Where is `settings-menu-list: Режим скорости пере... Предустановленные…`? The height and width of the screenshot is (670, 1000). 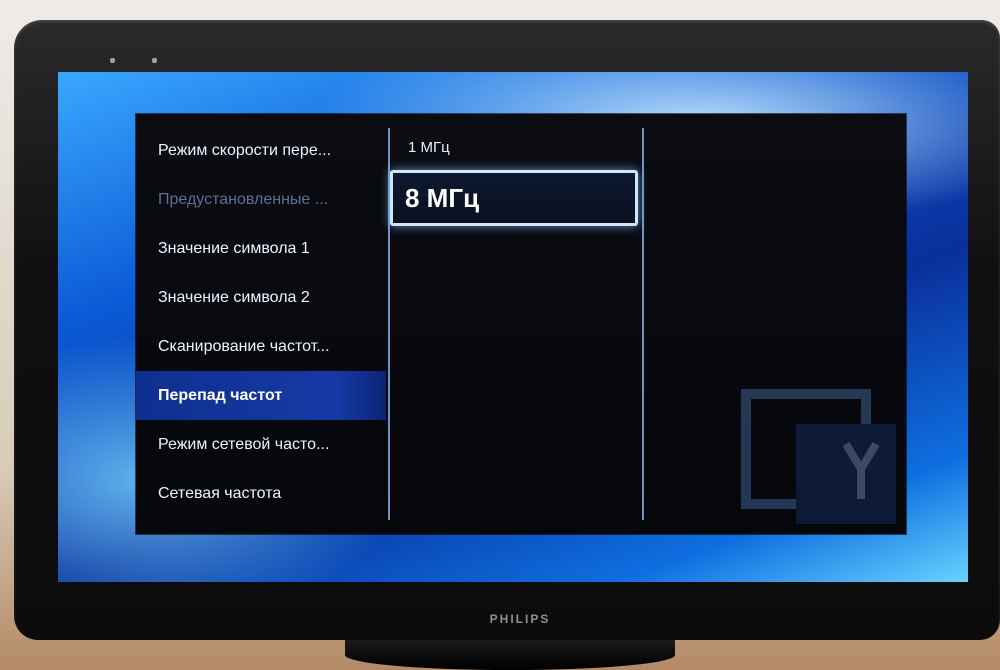
settings-menu-list: Режим скорости пере... Предустановленные… is located at coordinates (261, 322).